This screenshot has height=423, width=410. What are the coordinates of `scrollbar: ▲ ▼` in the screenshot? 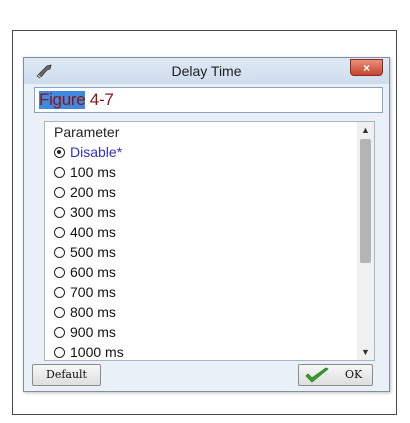 It's located at (365, 241).